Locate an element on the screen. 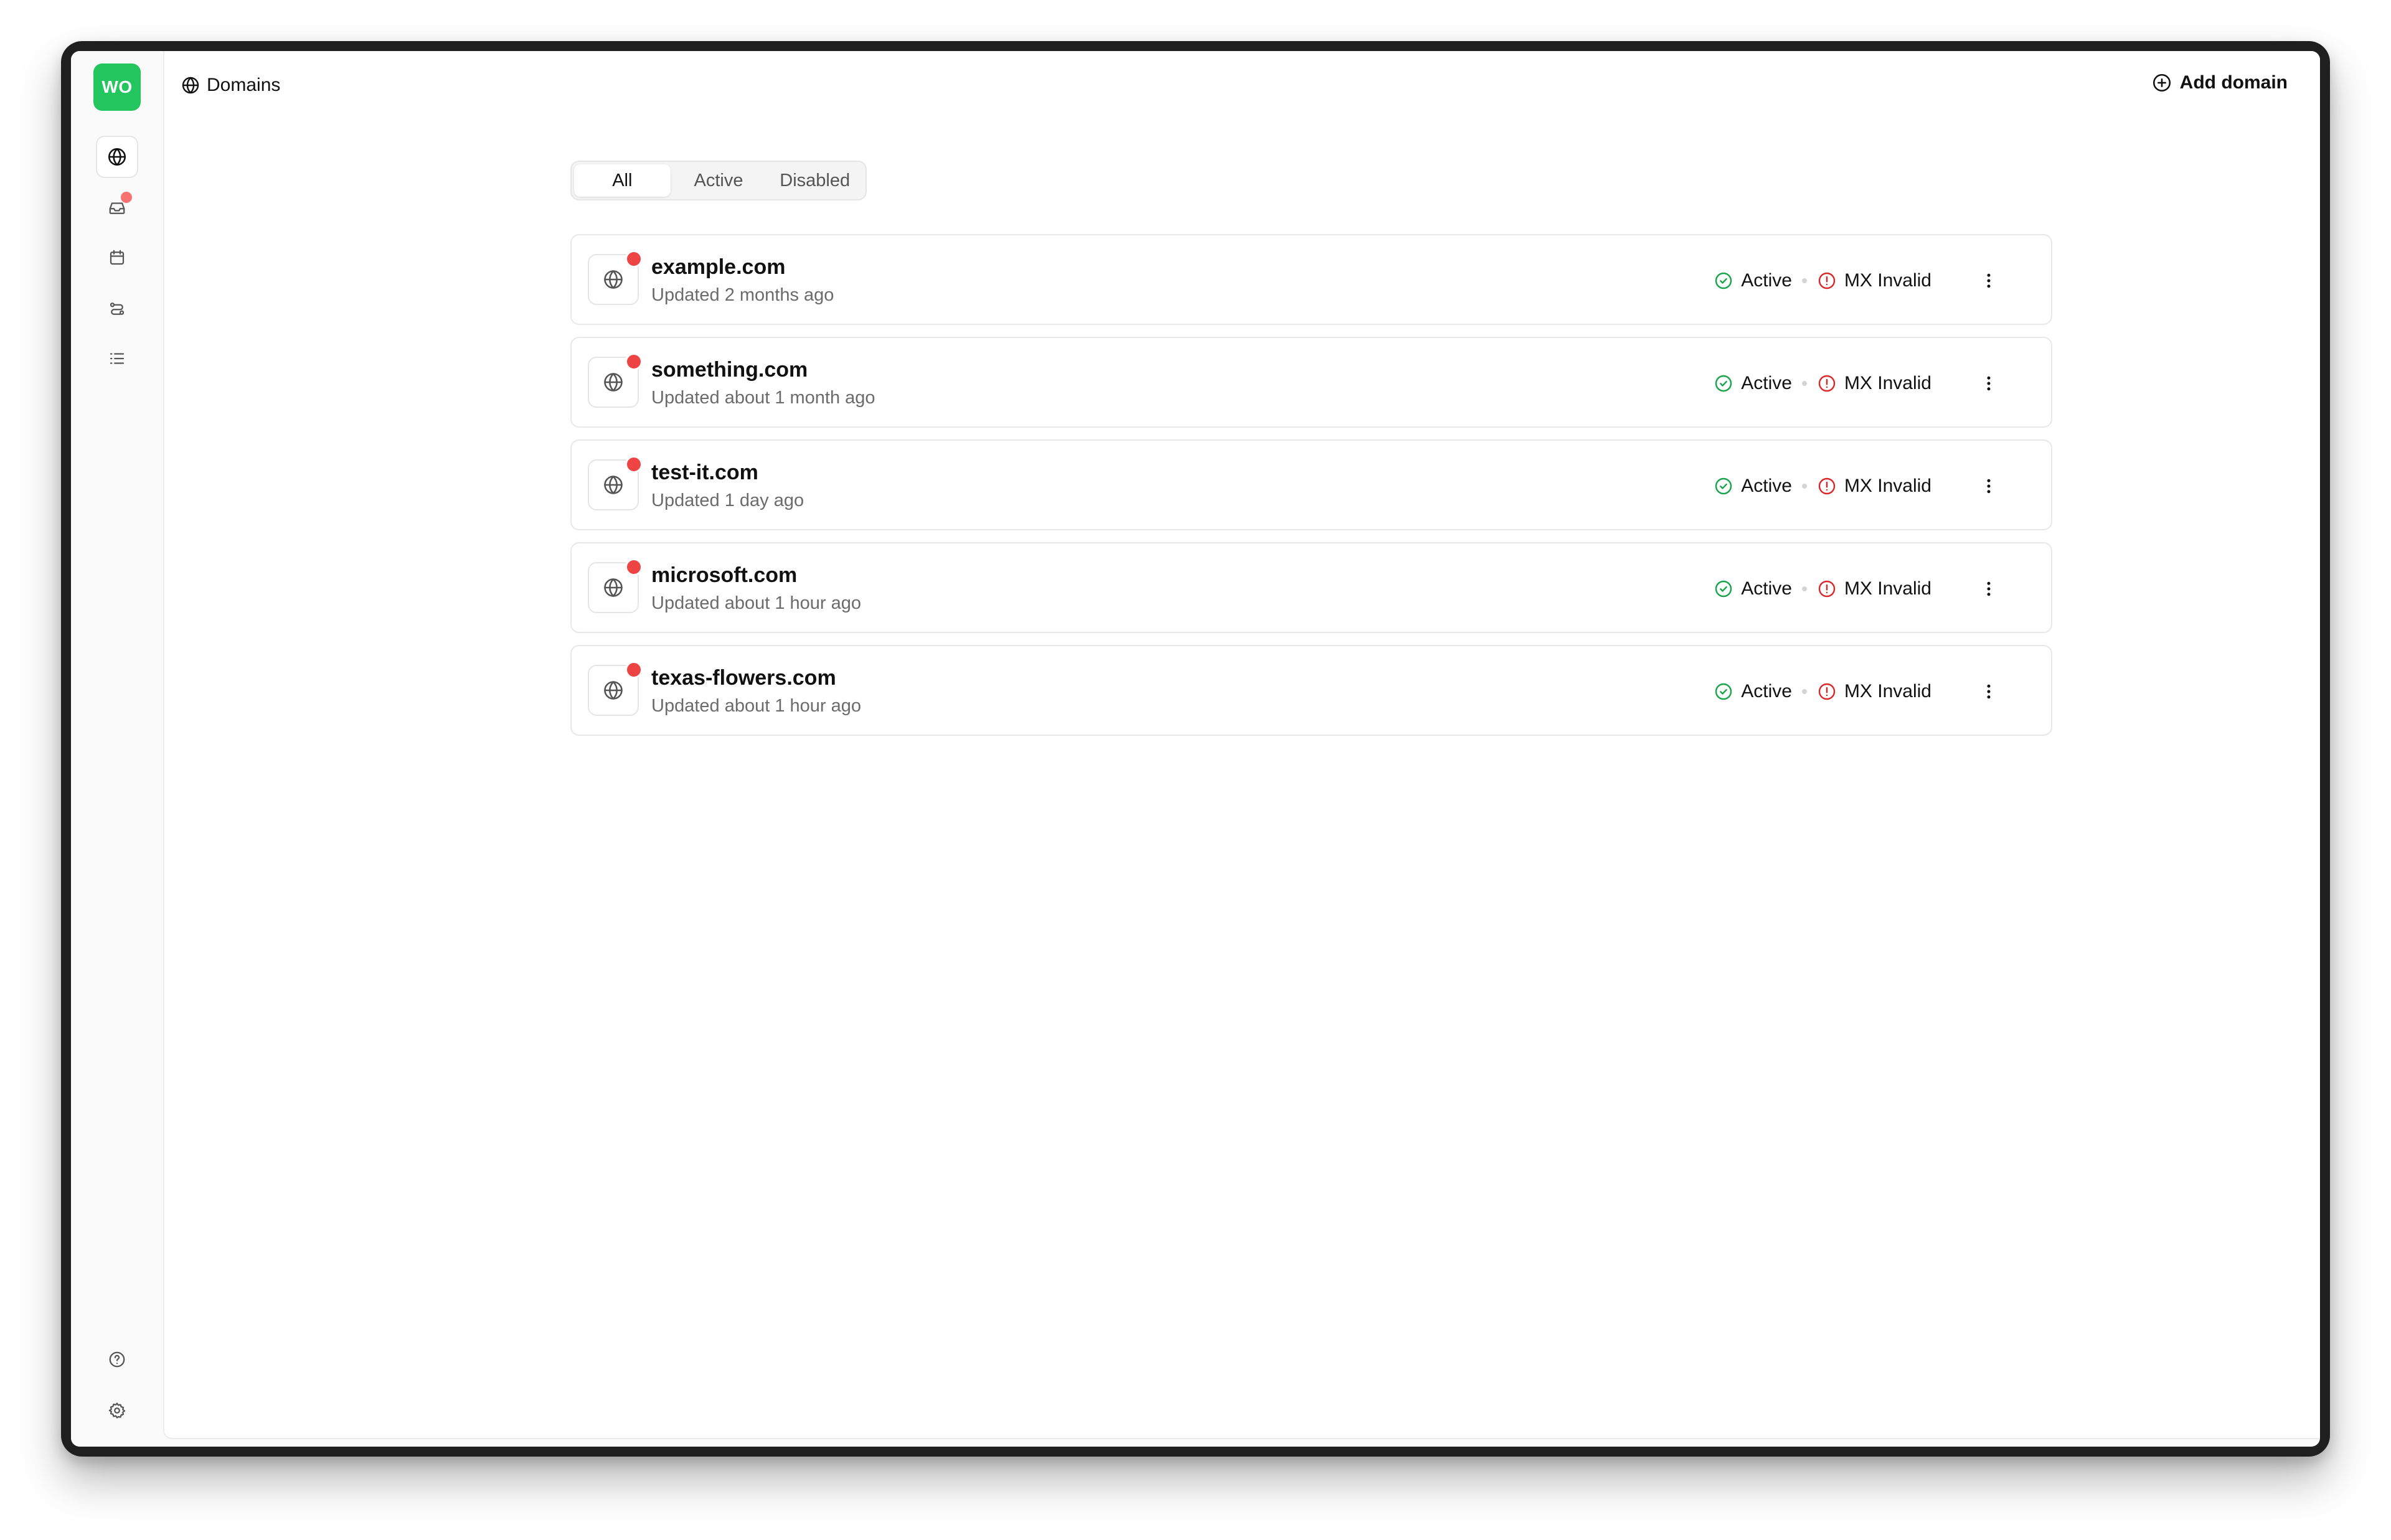 The width and height of the screenshot is (2391, 1540). domain-name: microsoft.com is located at coordinates (724, 575).